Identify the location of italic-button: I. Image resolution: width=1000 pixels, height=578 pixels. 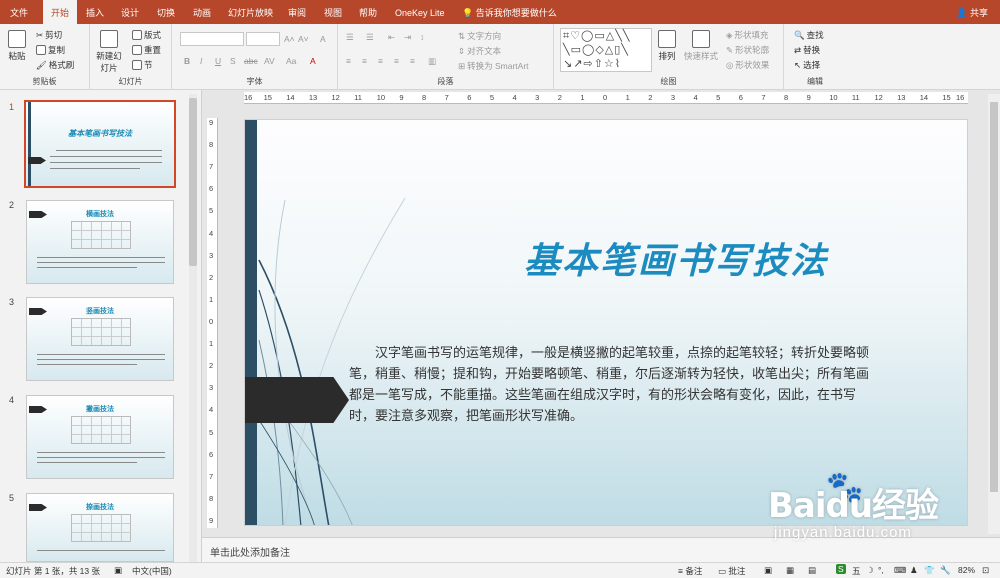
(201, 61).